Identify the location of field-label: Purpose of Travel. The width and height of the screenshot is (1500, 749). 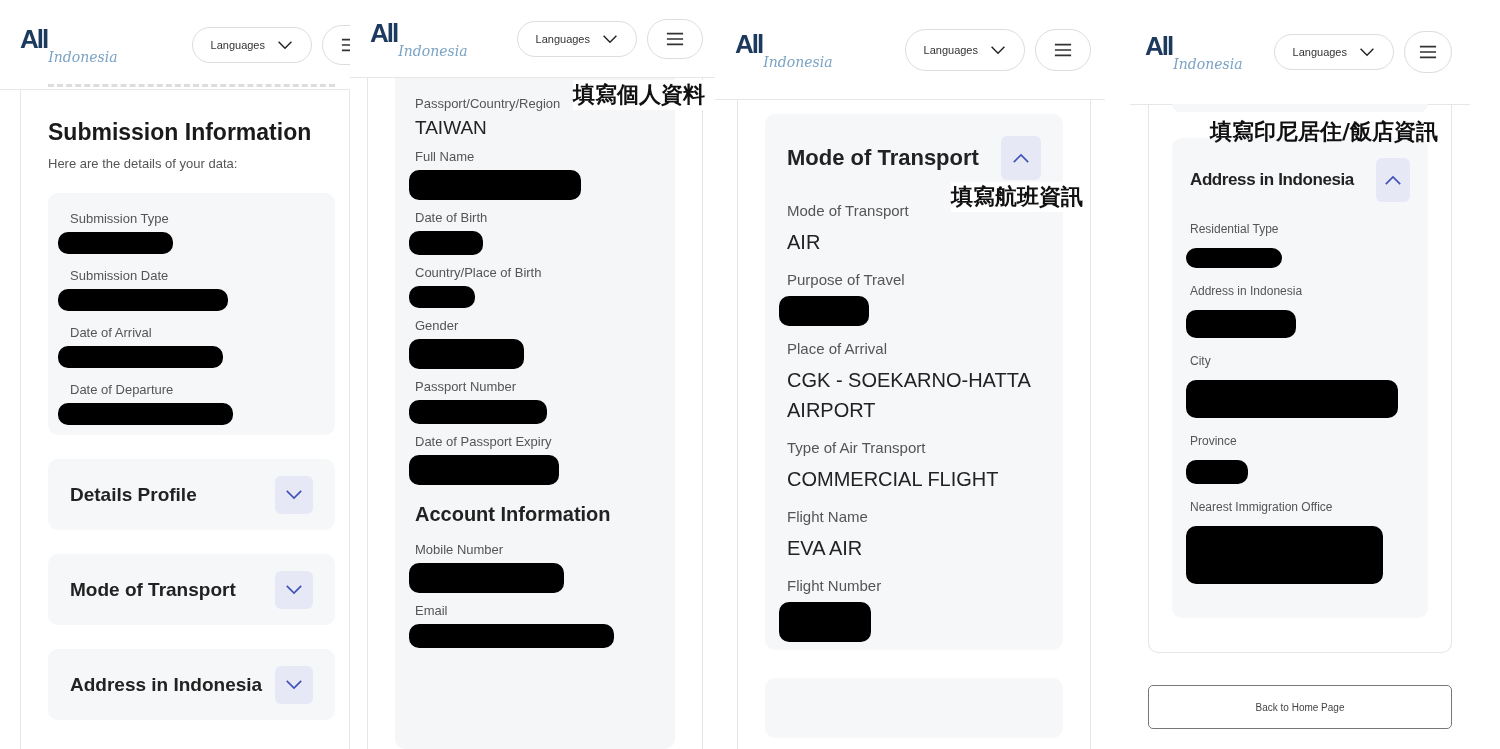
(846, 279).